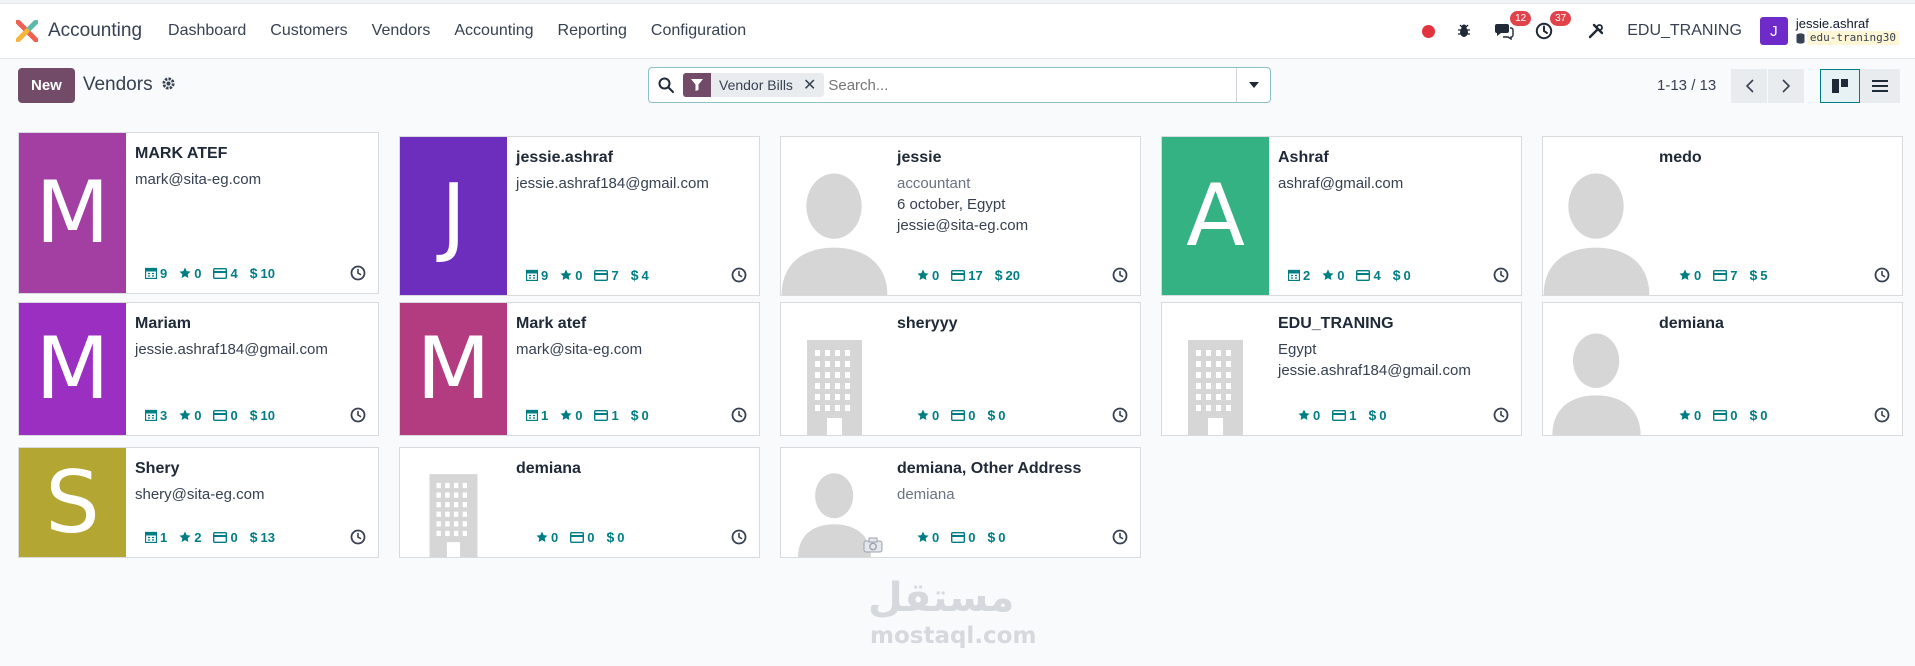  I want to click on new-button: New, so click(46, 85).